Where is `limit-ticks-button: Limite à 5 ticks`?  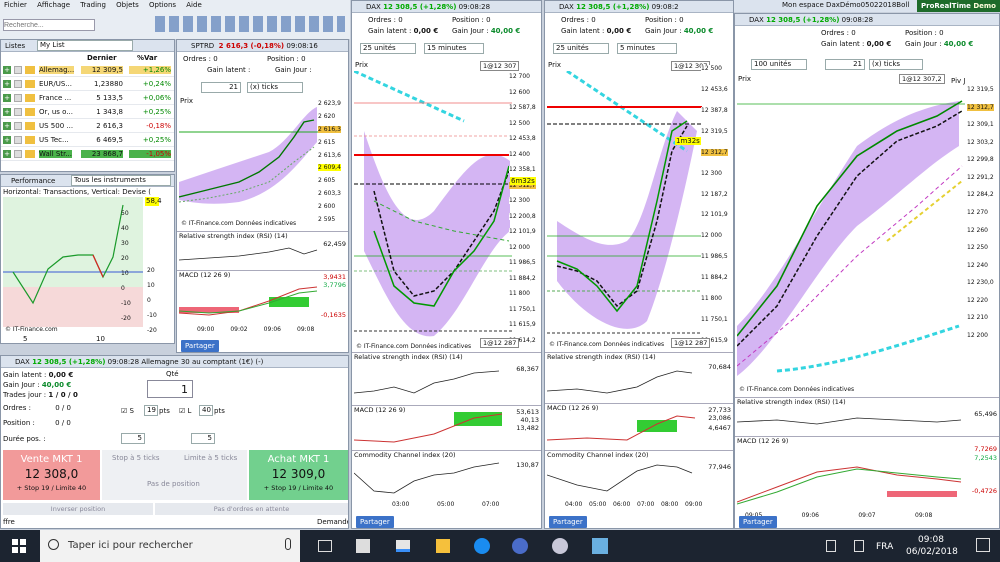 limit-ticks-button: Limite à 5 ticks is located at coordinates (210, 458).